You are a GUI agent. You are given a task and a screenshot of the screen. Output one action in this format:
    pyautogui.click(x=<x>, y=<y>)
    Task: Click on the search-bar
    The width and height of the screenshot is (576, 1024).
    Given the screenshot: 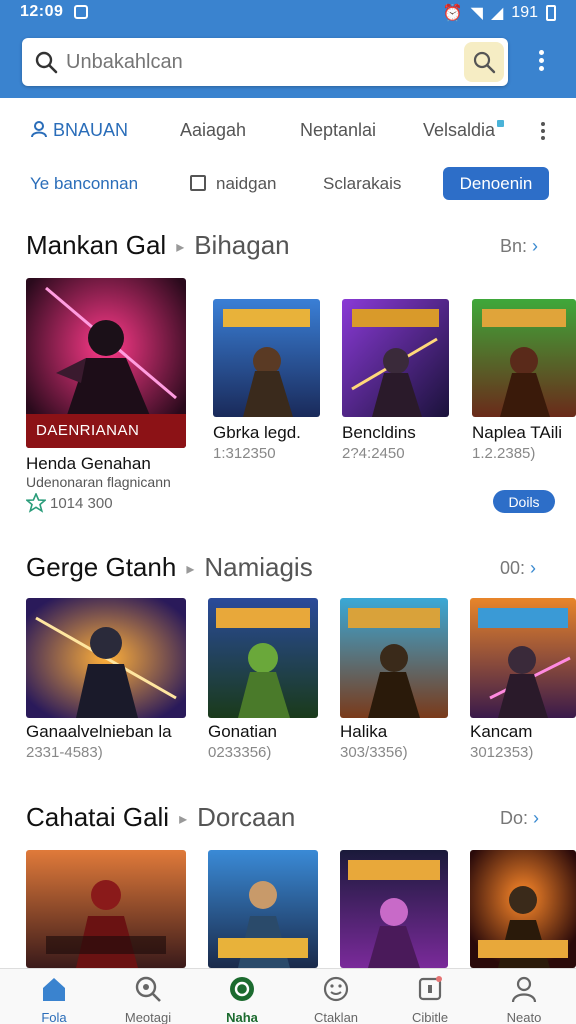 What is the action you would take?
    pyautogui.click(x=265, y=62)
    